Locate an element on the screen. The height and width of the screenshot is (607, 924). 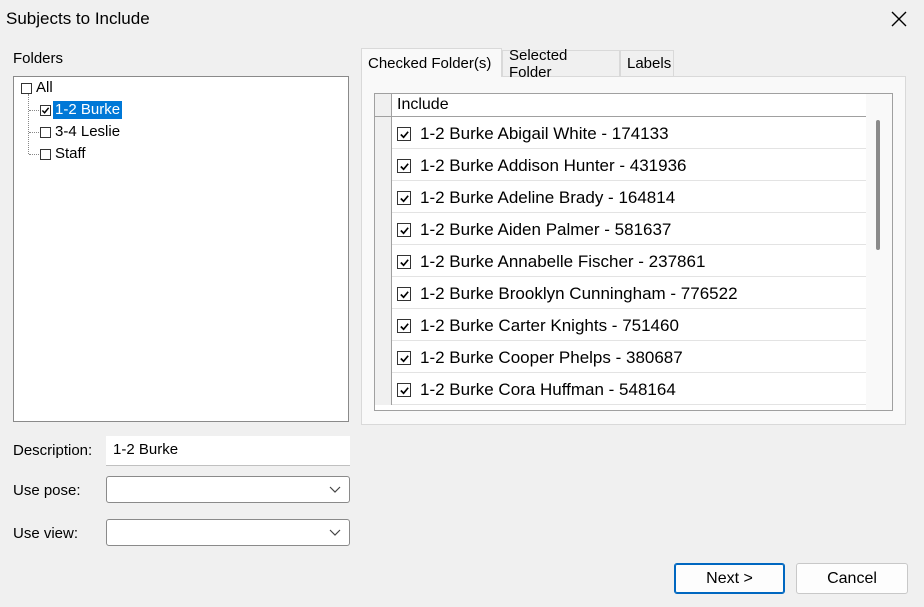
row-label: 1-2 Burke Addison Hunter - 431936 is located at coordinates (553, 165).